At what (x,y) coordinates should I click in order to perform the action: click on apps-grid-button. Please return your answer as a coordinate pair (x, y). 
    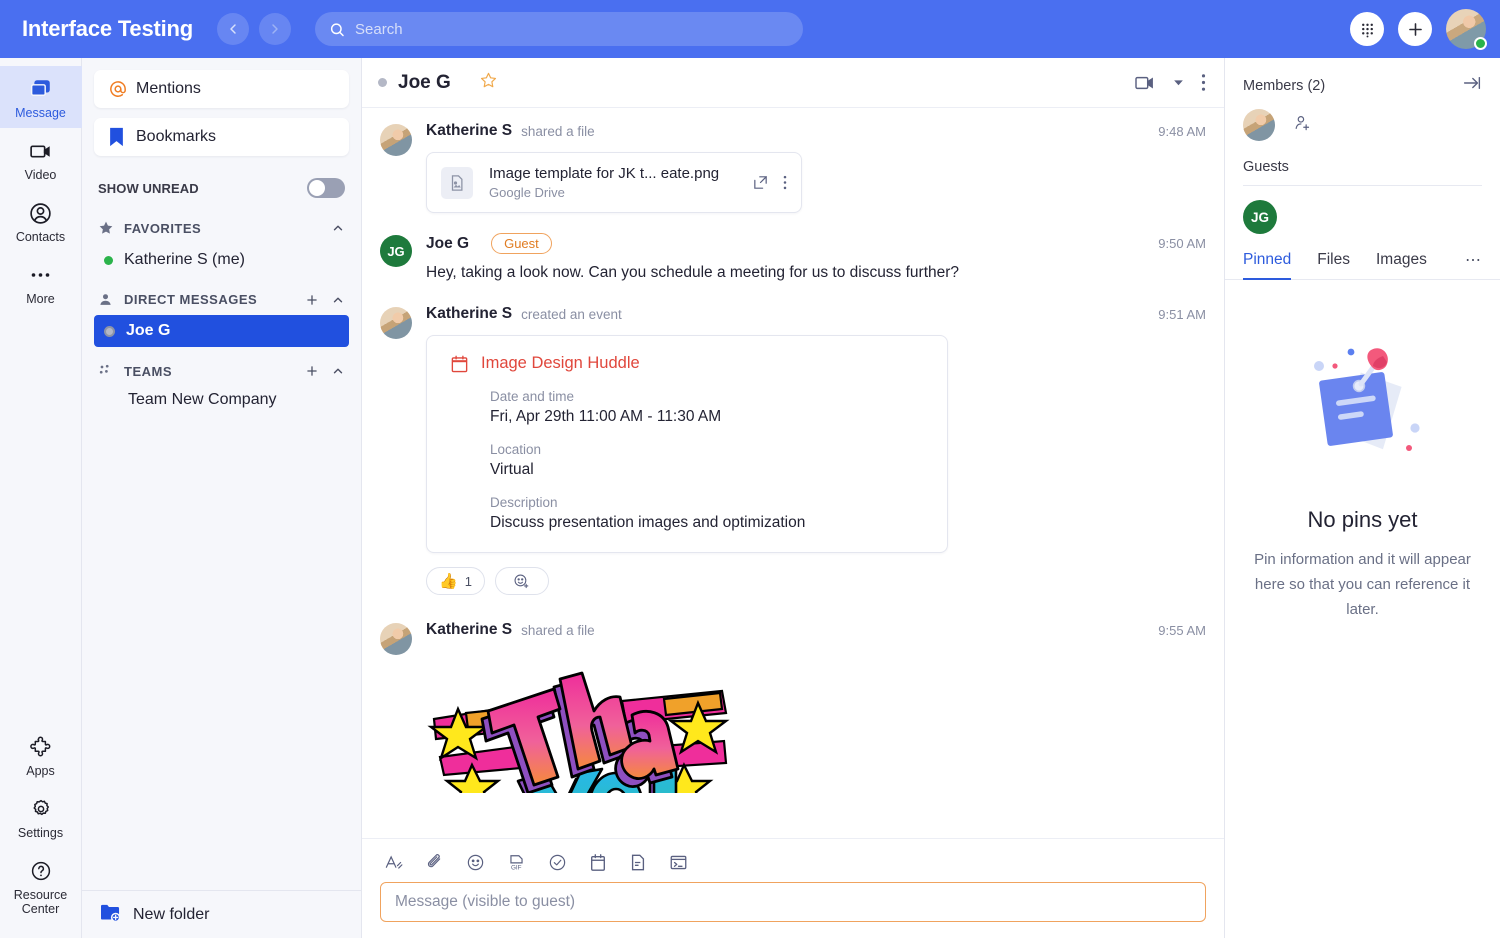
    Looking at the image, I should click on (1367, 29).